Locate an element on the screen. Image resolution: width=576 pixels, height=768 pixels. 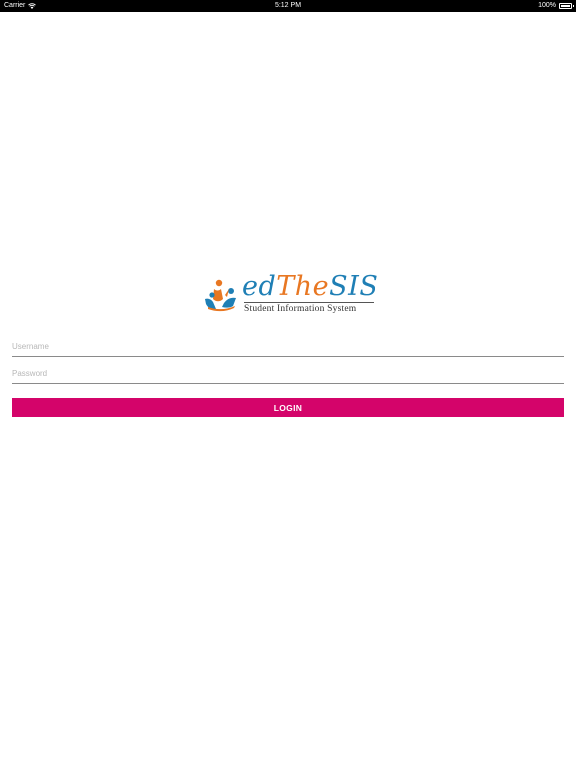
battery-indicator: 100% is located at coordinates (556, 5).